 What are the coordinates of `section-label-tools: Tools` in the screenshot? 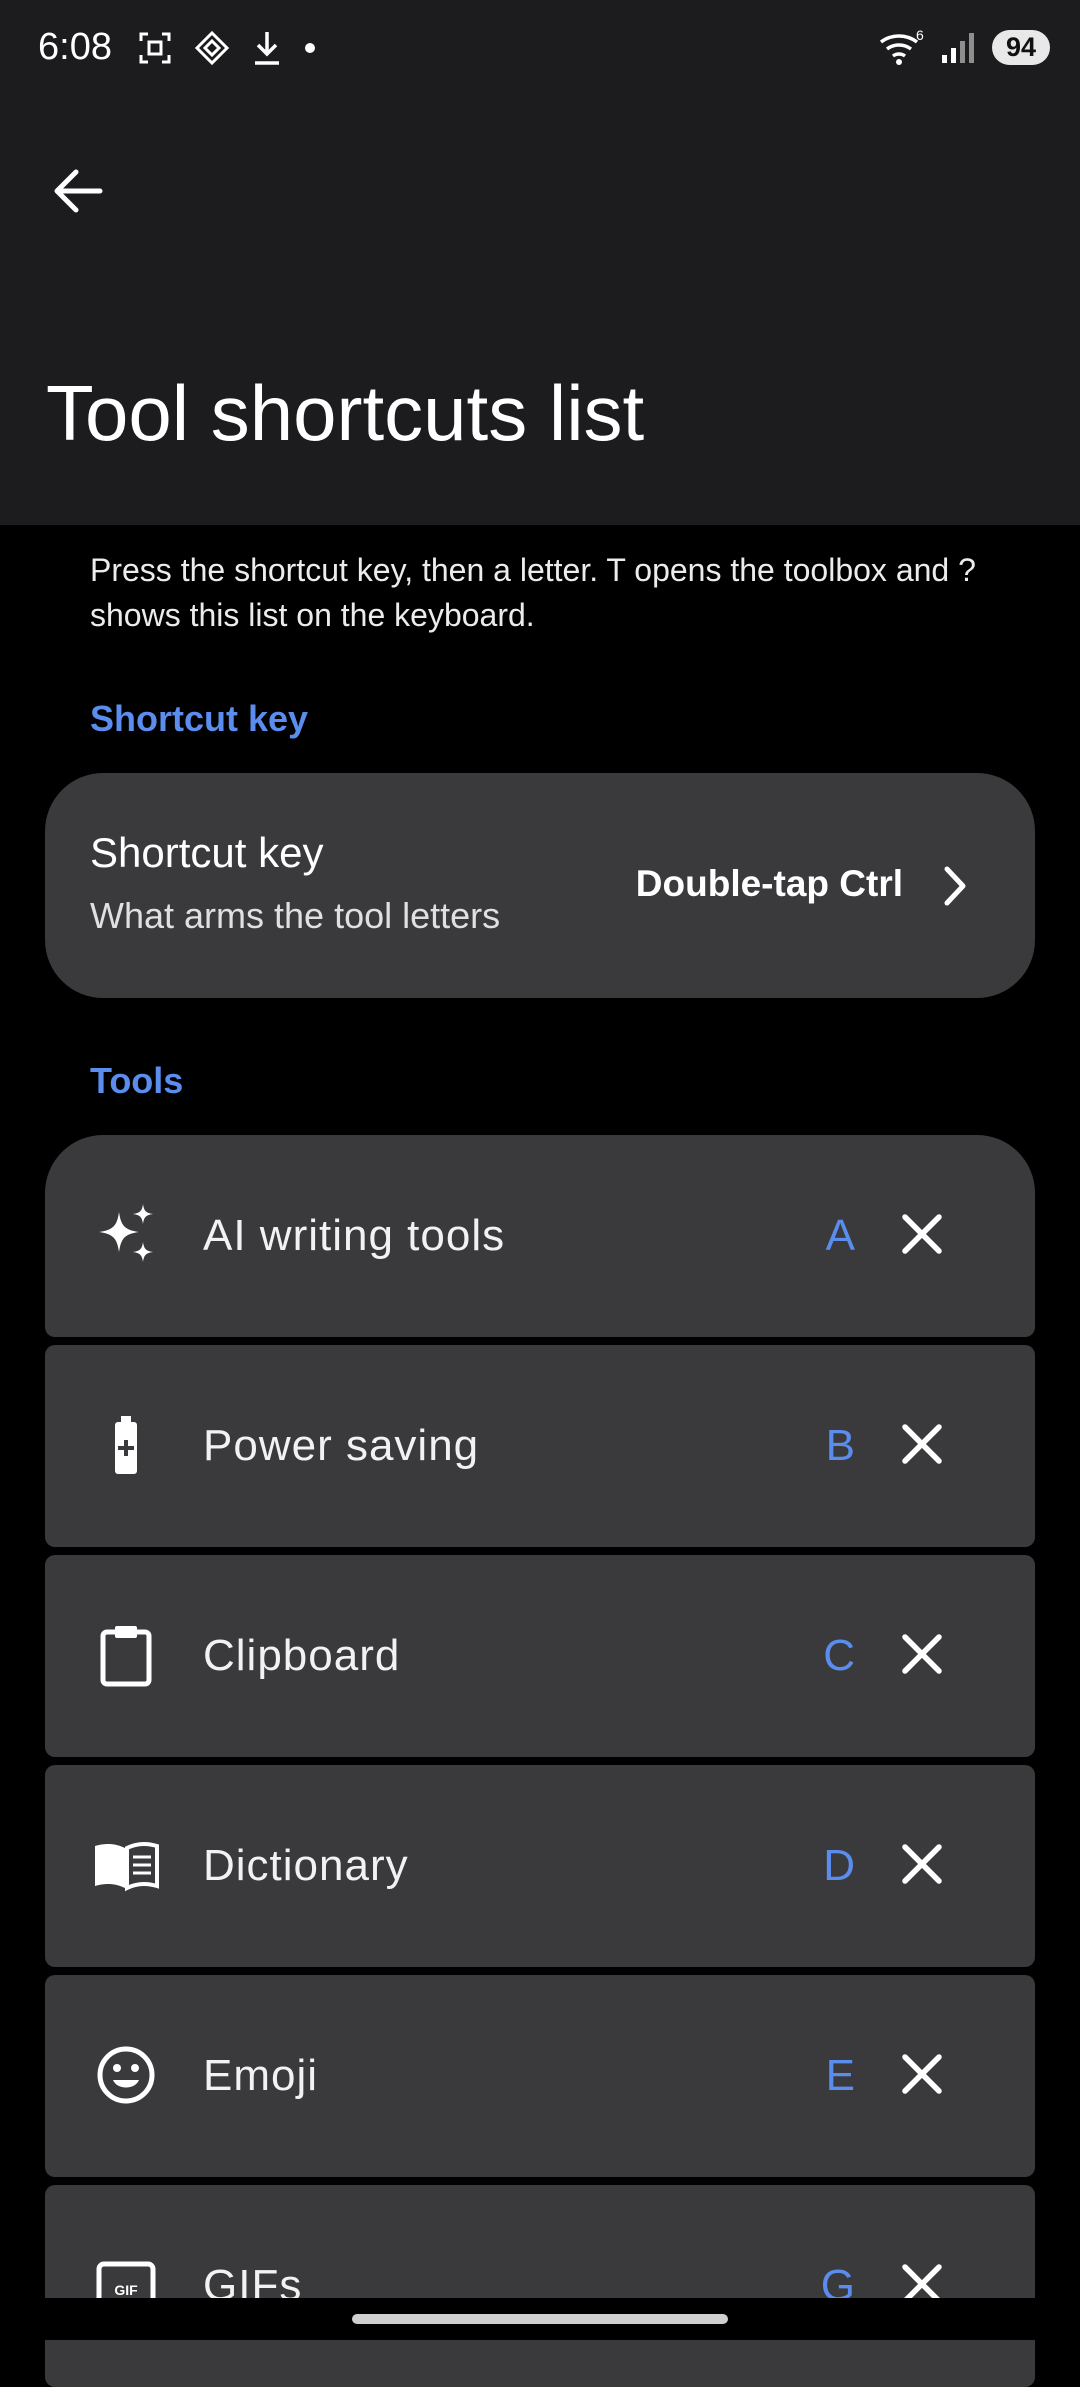 It's located at (137, 1080).